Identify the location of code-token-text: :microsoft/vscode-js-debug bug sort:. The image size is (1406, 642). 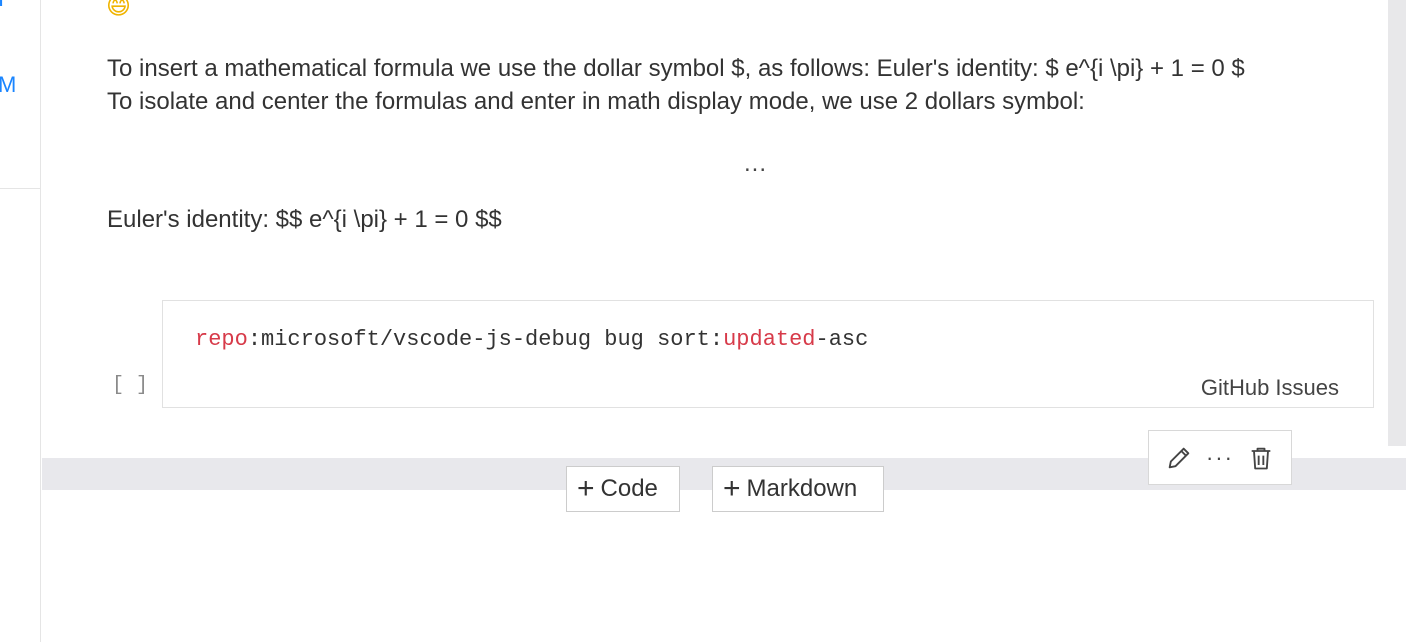
(485, 339).